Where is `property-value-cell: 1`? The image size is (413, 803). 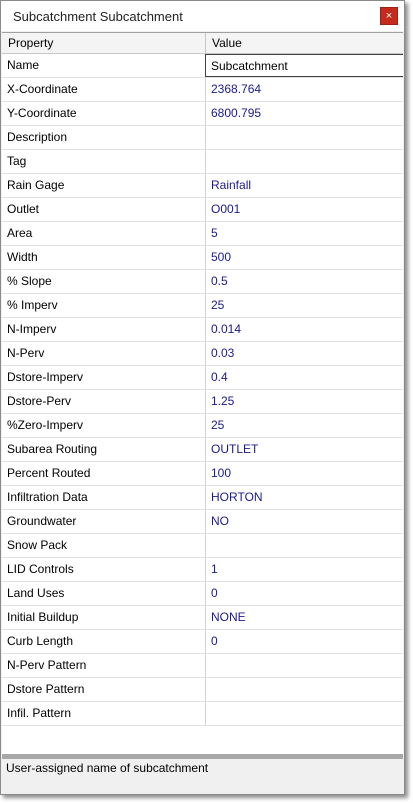 property-value-cell: 1 is located at coordinates (304, 569).